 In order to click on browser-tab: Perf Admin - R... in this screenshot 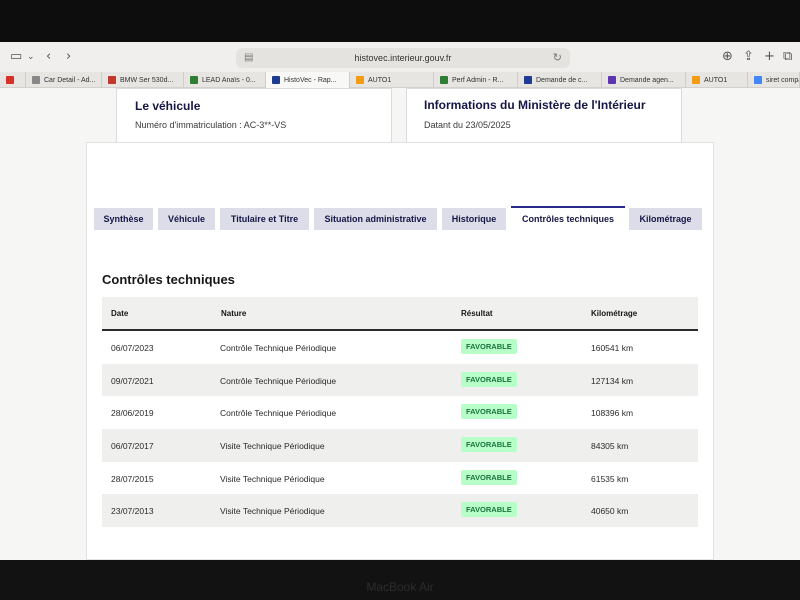, I will do `click(476, 80)`.